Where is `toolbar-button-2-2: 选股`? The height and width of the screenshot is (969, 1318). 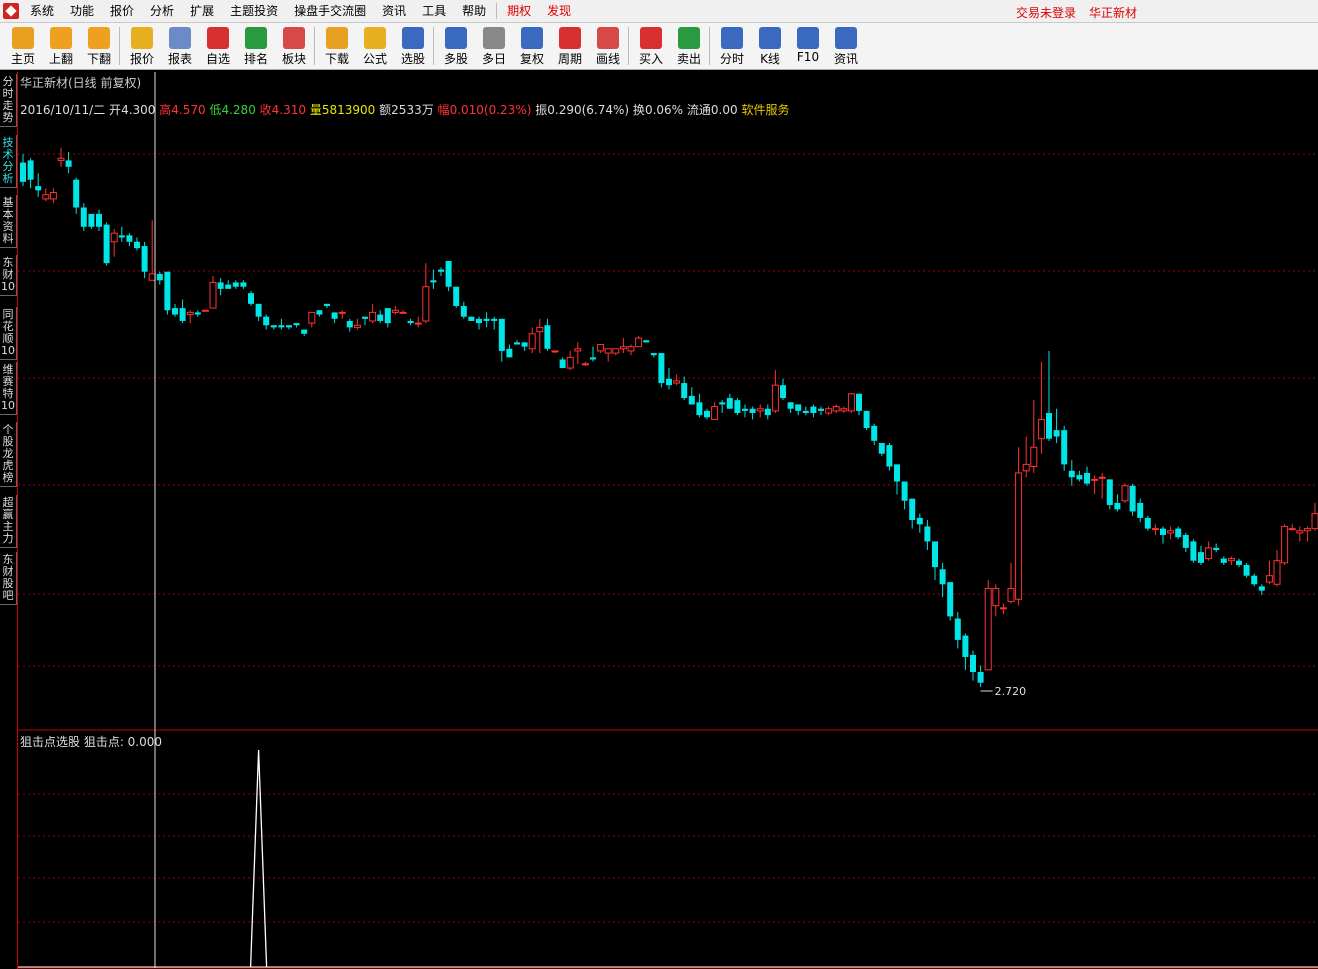
toolbar-button-2-2: 选股 is located at coordinates (413, 46).